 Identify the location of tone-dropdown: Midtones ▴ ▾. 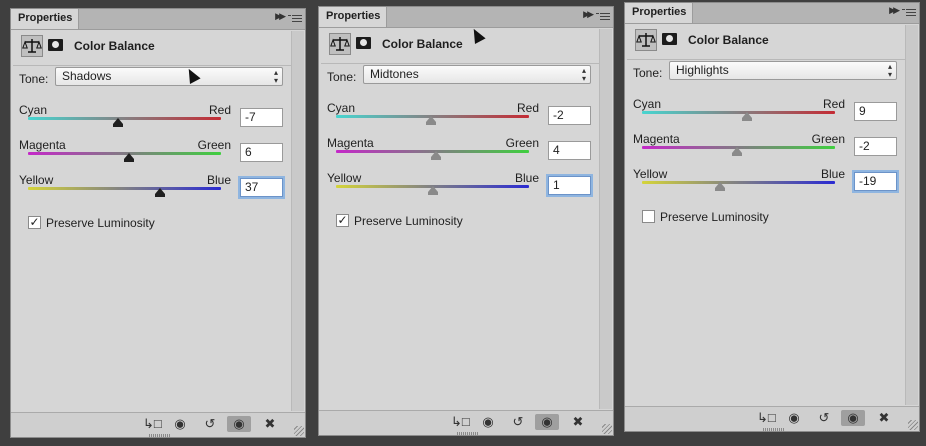
(477, 74).